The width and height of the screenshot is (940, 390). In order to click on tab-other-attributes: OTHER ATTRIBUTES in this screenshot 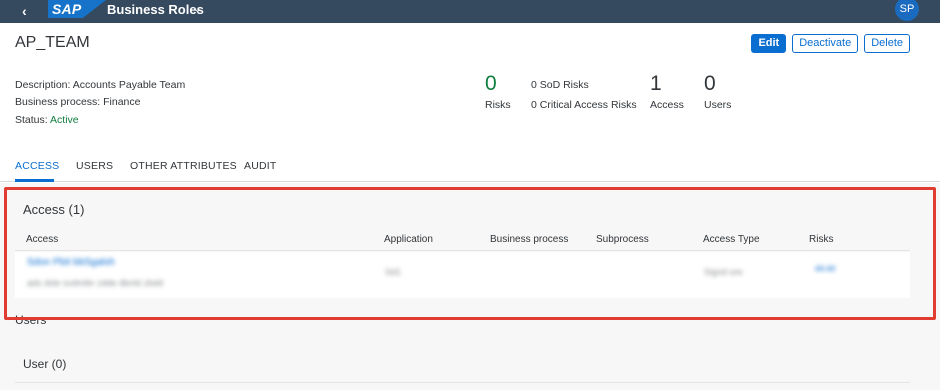, I will do `click(183, 166)`.